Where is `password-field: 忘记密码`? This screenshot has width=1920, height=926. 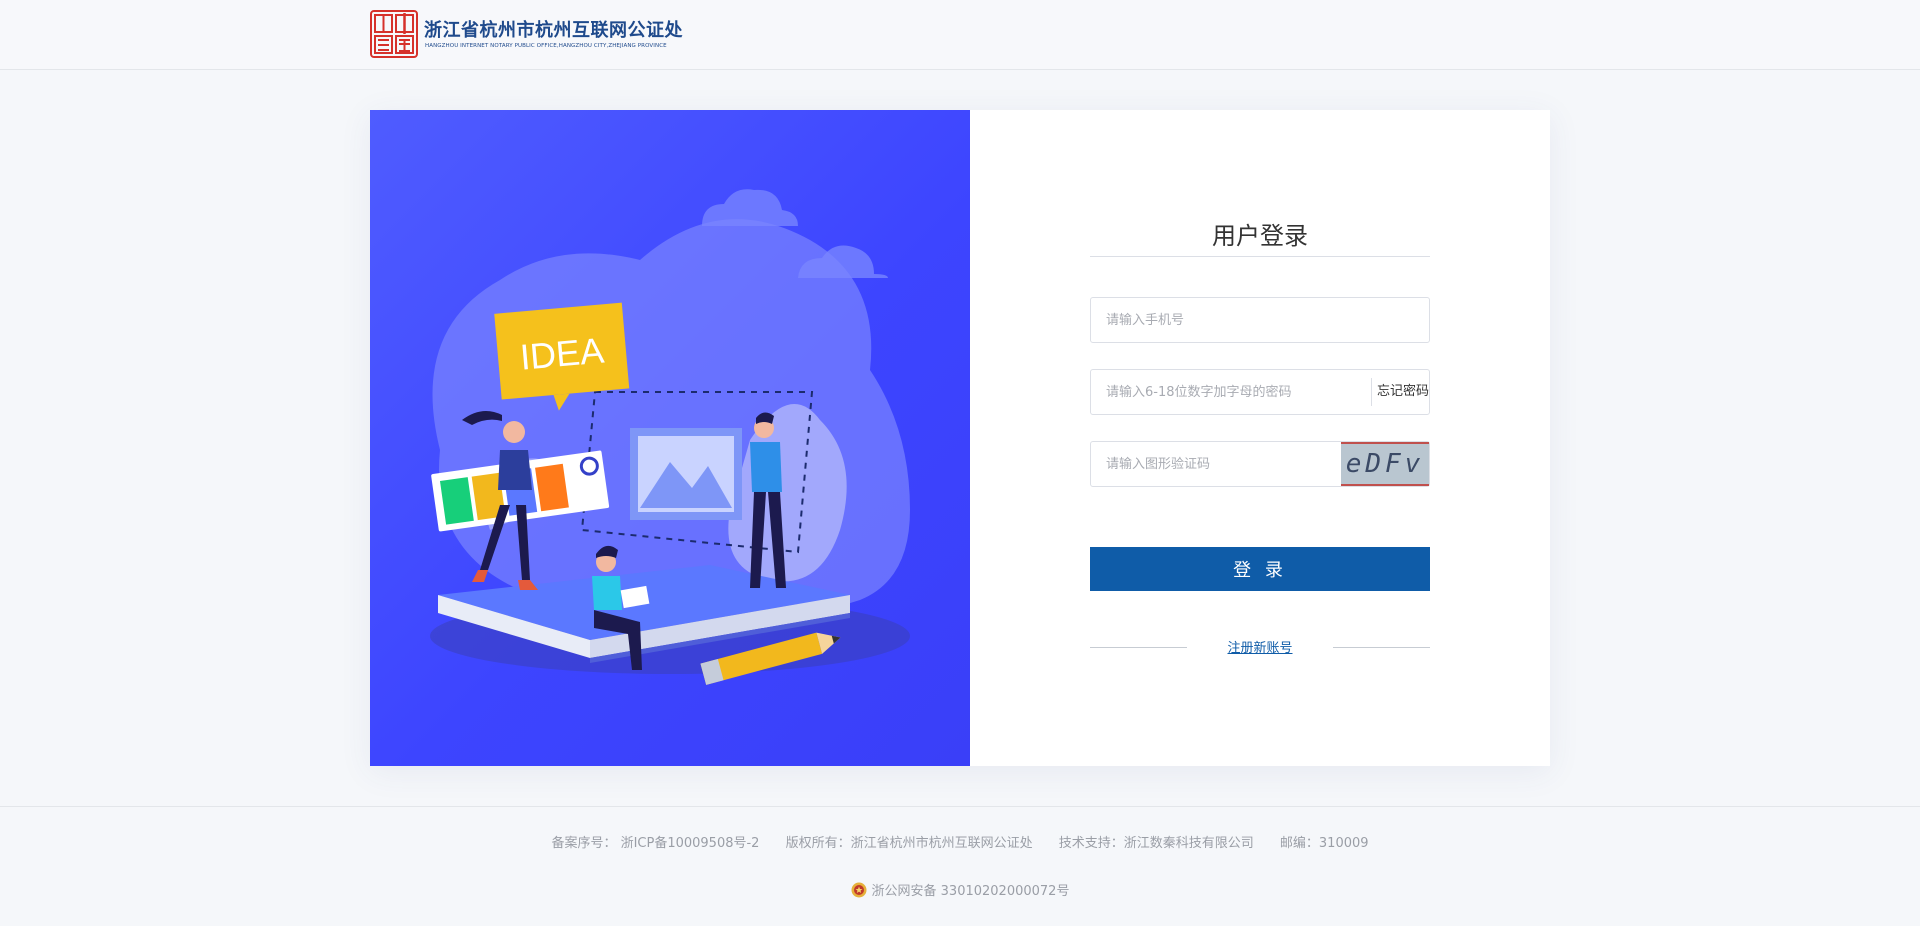 password-field: 忘记密码 is located at coordinates (1260, 392).